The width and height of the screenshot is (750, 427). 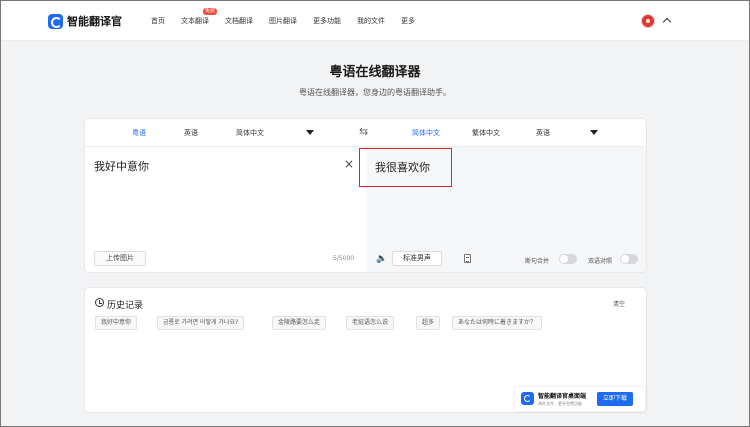 I want to click on history-title: 历史记录, so click(x=125, y=306).